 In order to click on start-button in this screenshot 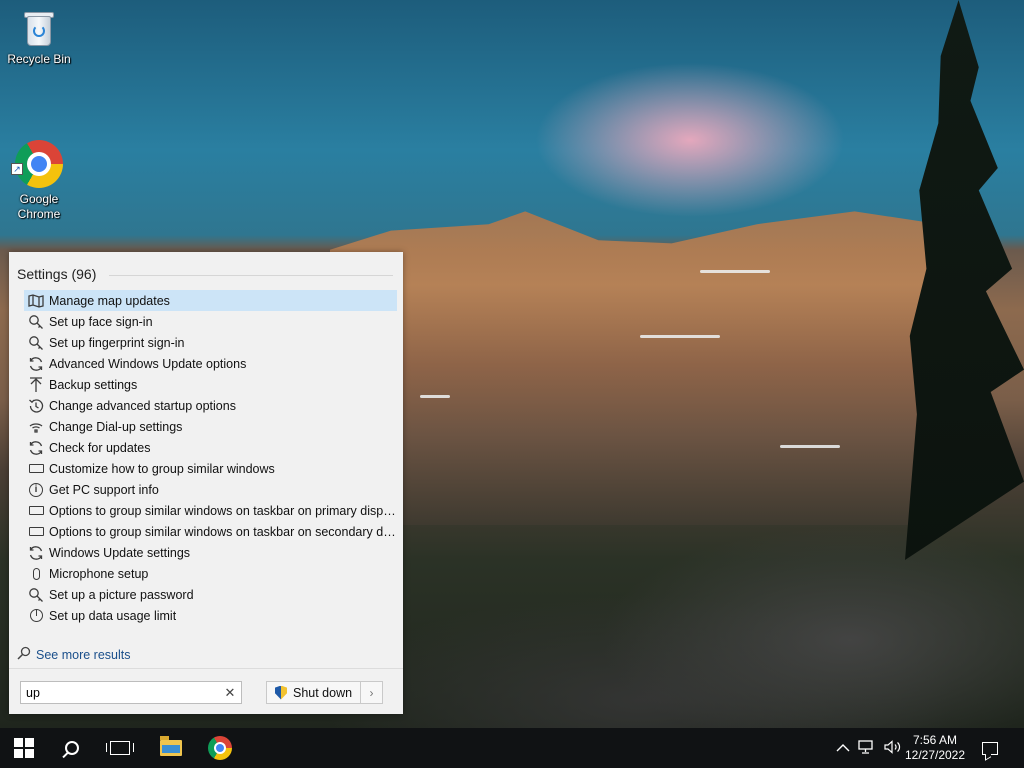, I will do `click(24, 748)`.